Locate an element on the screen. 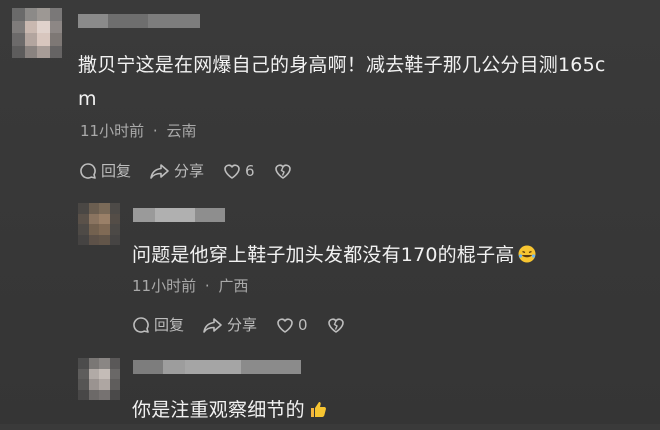 The image size is (660, 430). comment-meta: 11小时前 · 云南 is located at coordinates (138, 131).